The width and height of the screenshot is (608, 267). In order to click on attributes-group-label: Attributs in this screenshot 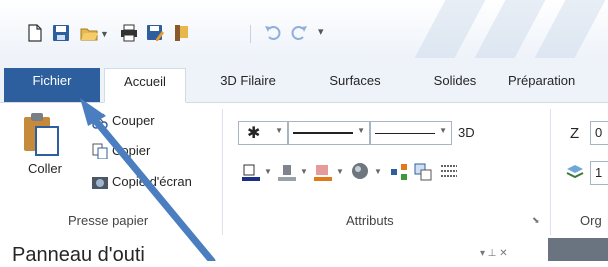, I will do `click(370, 220)`.